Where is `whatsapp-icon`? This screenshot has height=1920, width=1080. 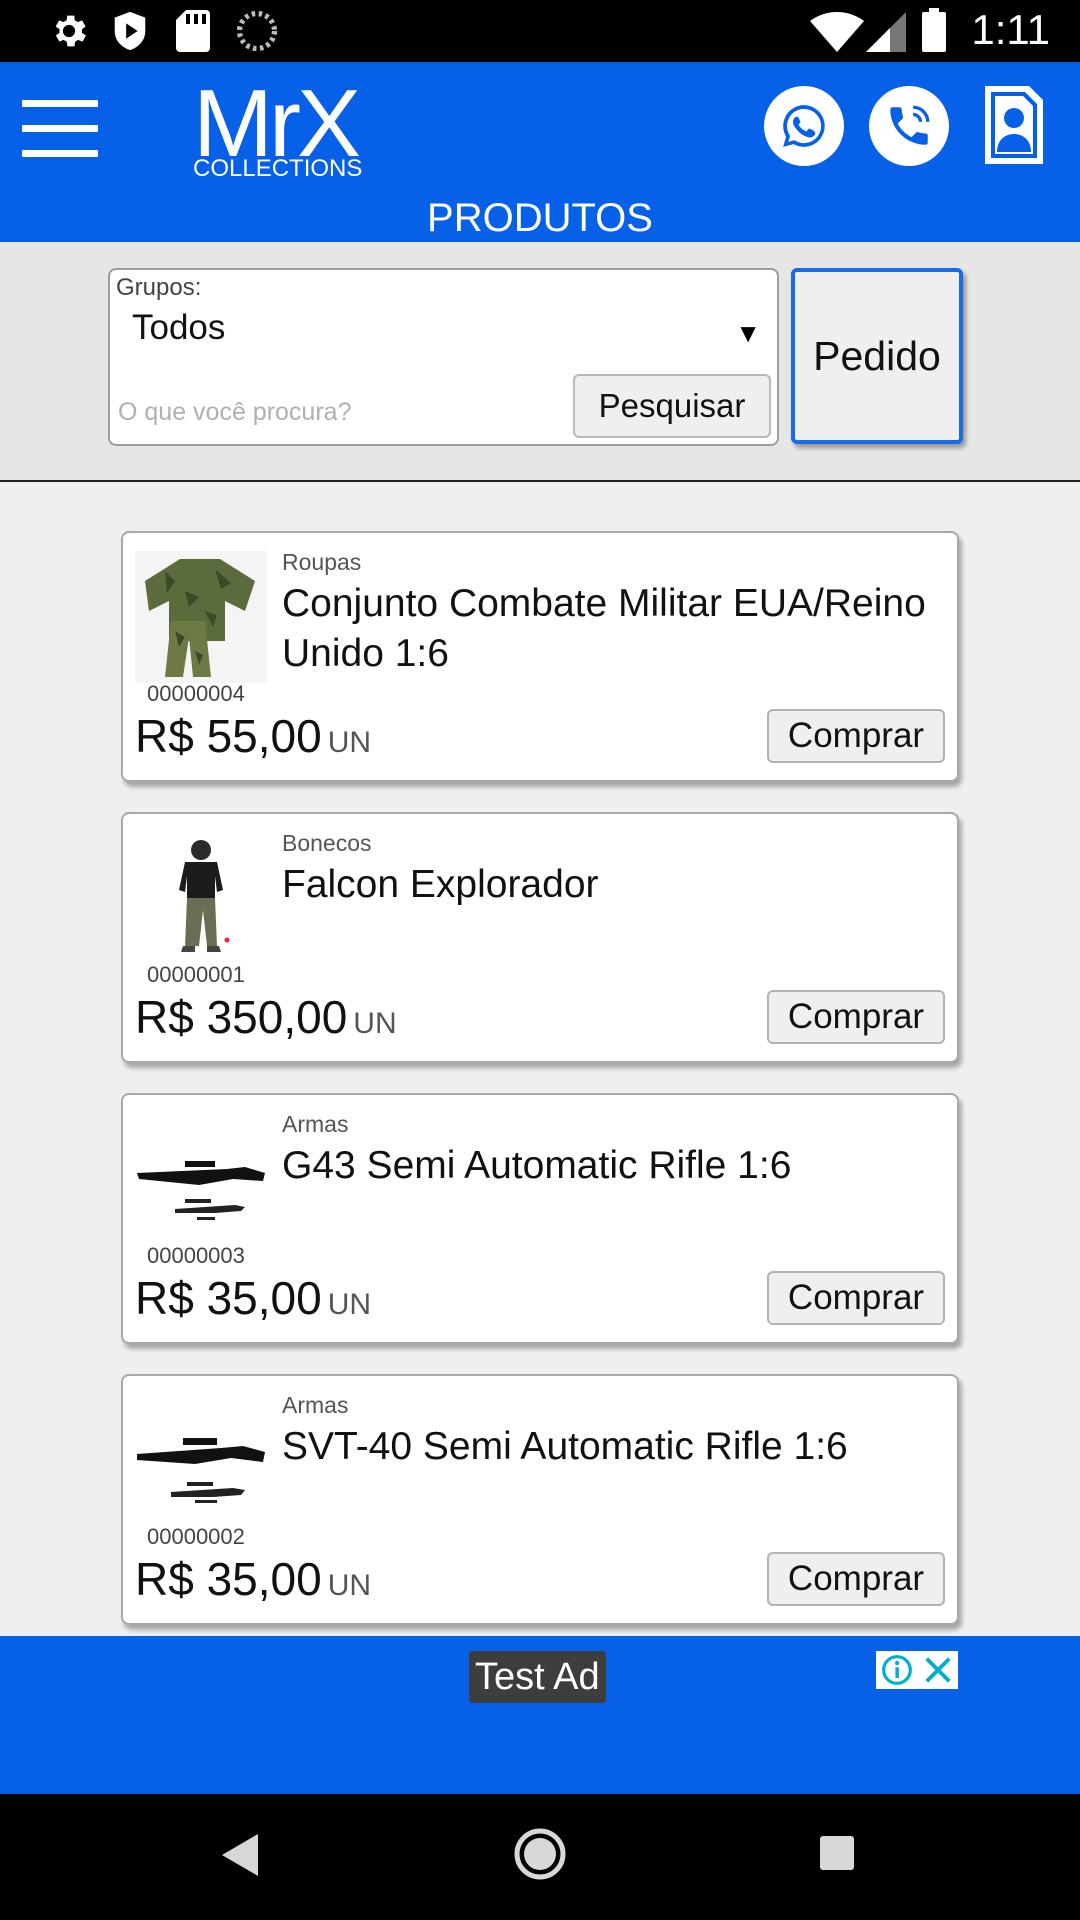 whatsapp-icon is located at coordinates (804, 126).